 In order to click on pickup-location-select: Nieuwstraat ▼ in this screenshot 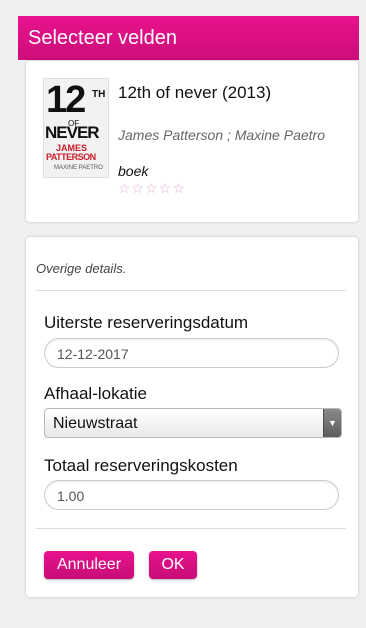, I will do `click(193, 423)`.